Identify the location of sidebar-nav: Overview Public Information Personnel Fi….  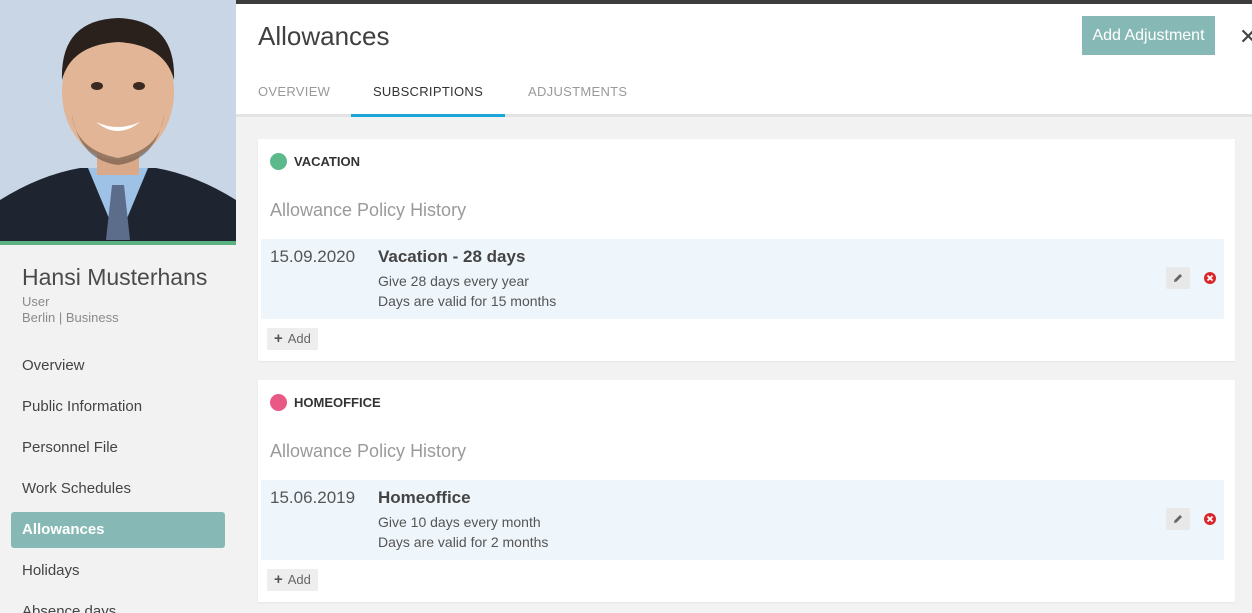
(118, 480).